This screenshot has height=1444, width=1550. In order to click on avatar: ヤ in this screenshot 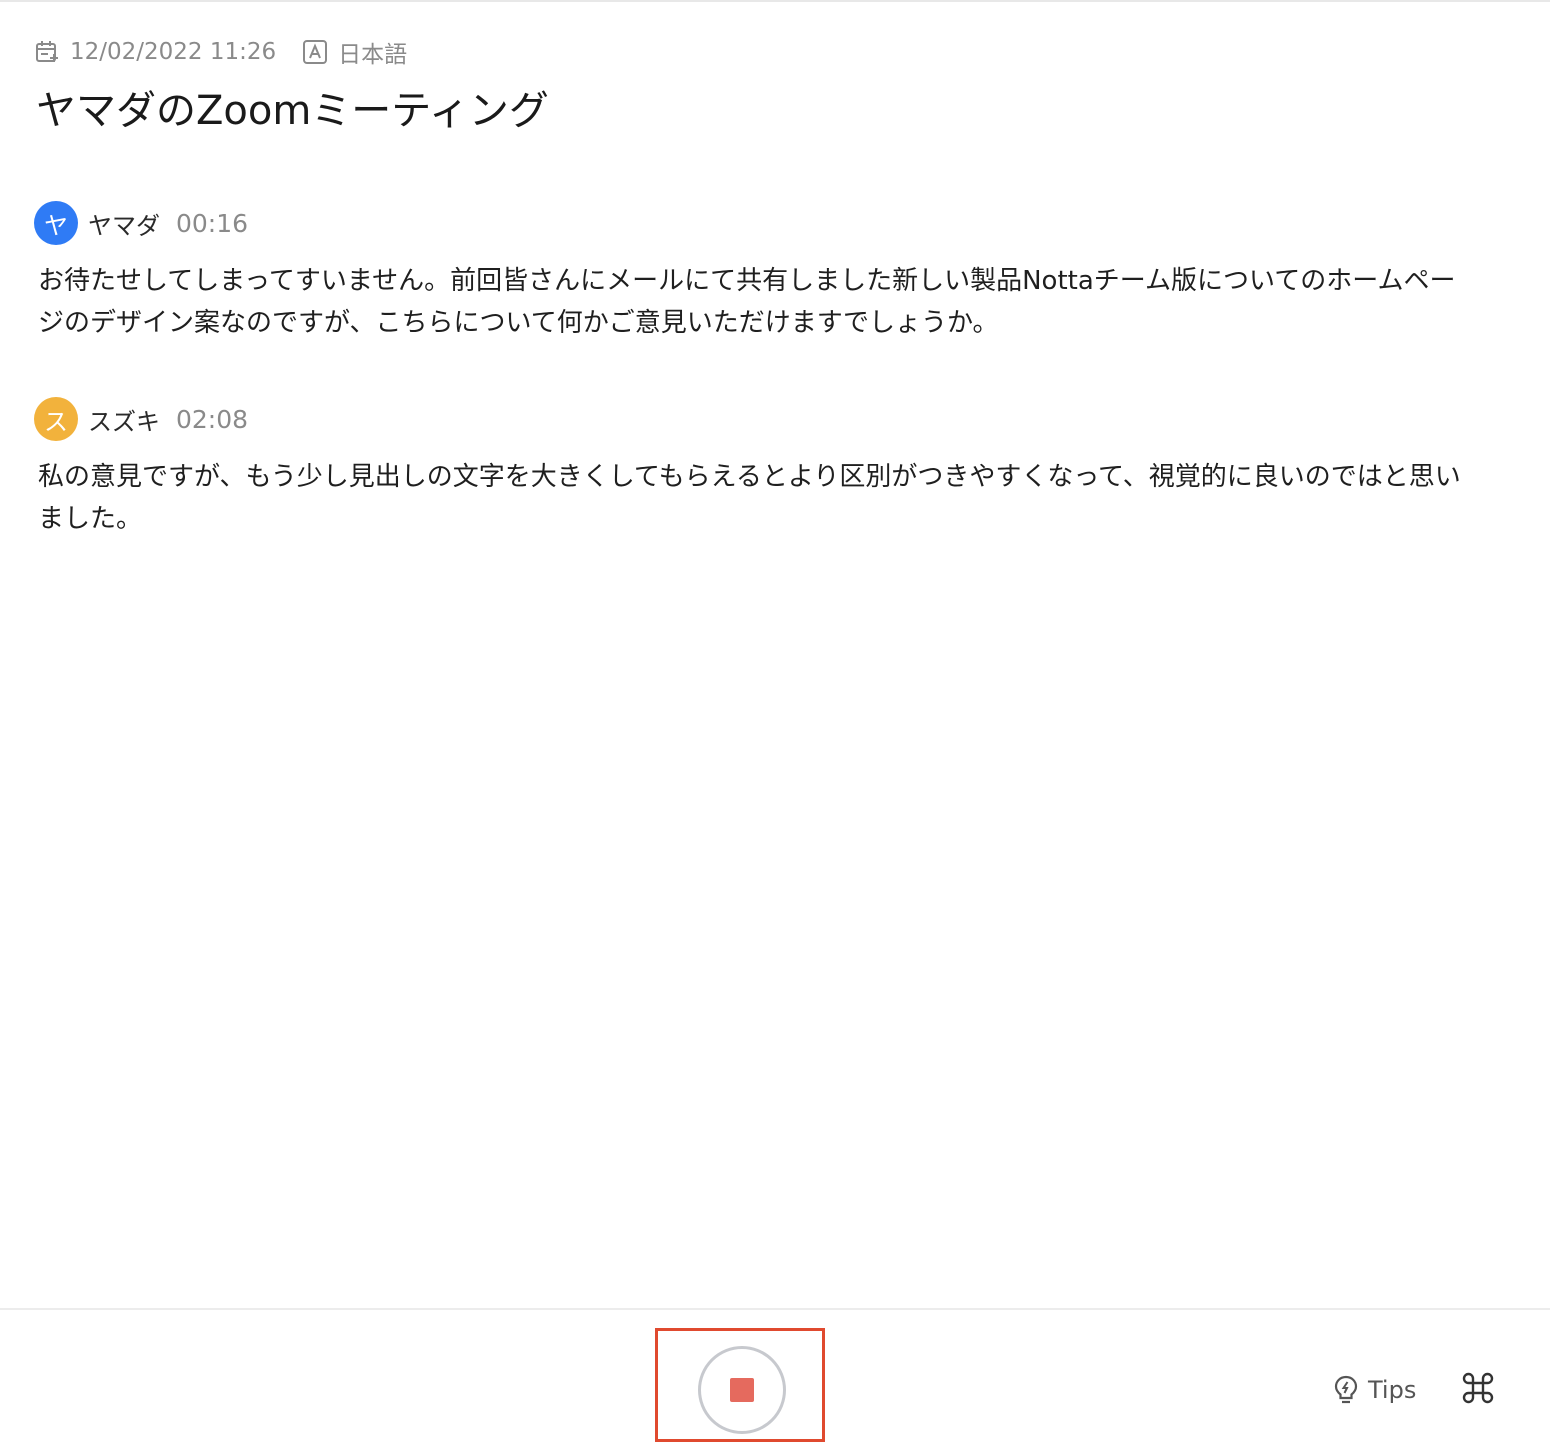, I will do `click(56, 223)`.